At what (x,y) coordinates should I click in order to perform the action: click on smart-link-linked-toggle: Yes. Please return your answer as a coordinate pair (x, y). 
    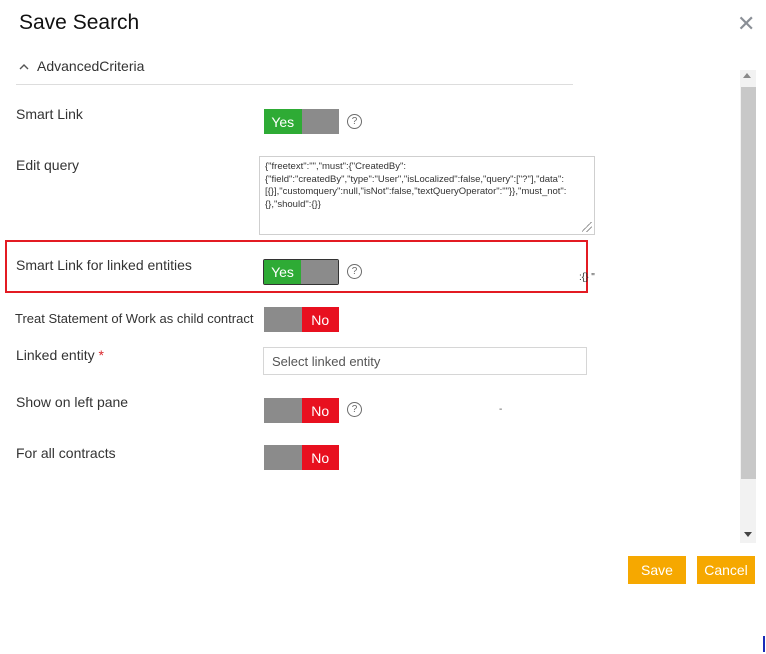
    Looking at the image, I should click on (301, 272).